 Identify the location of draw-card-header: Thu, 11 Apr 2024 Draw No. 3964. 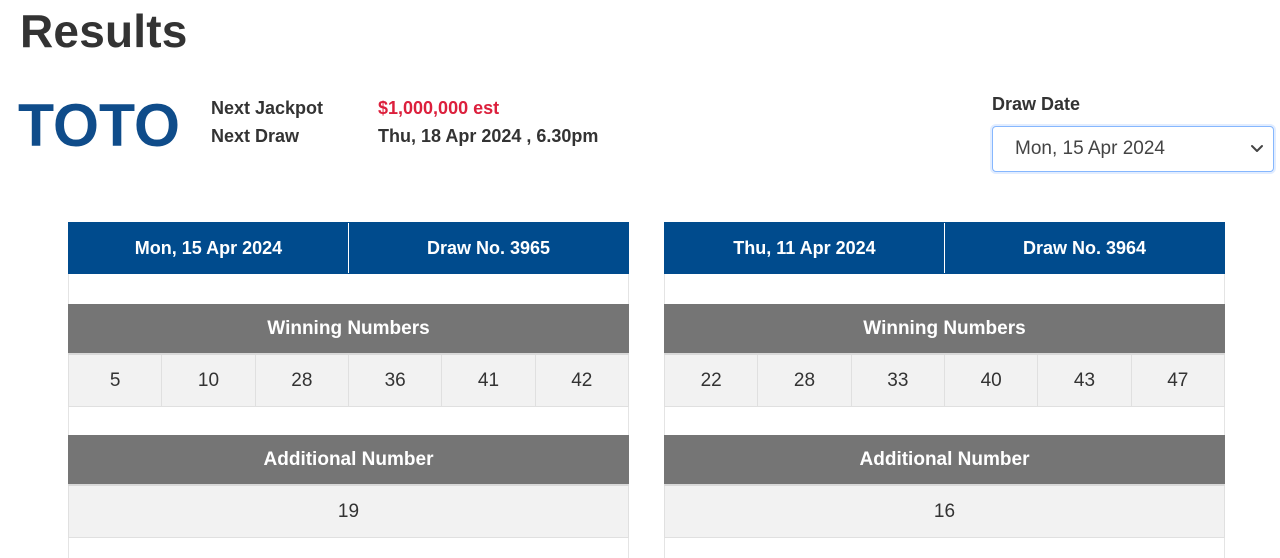
(944, 248).